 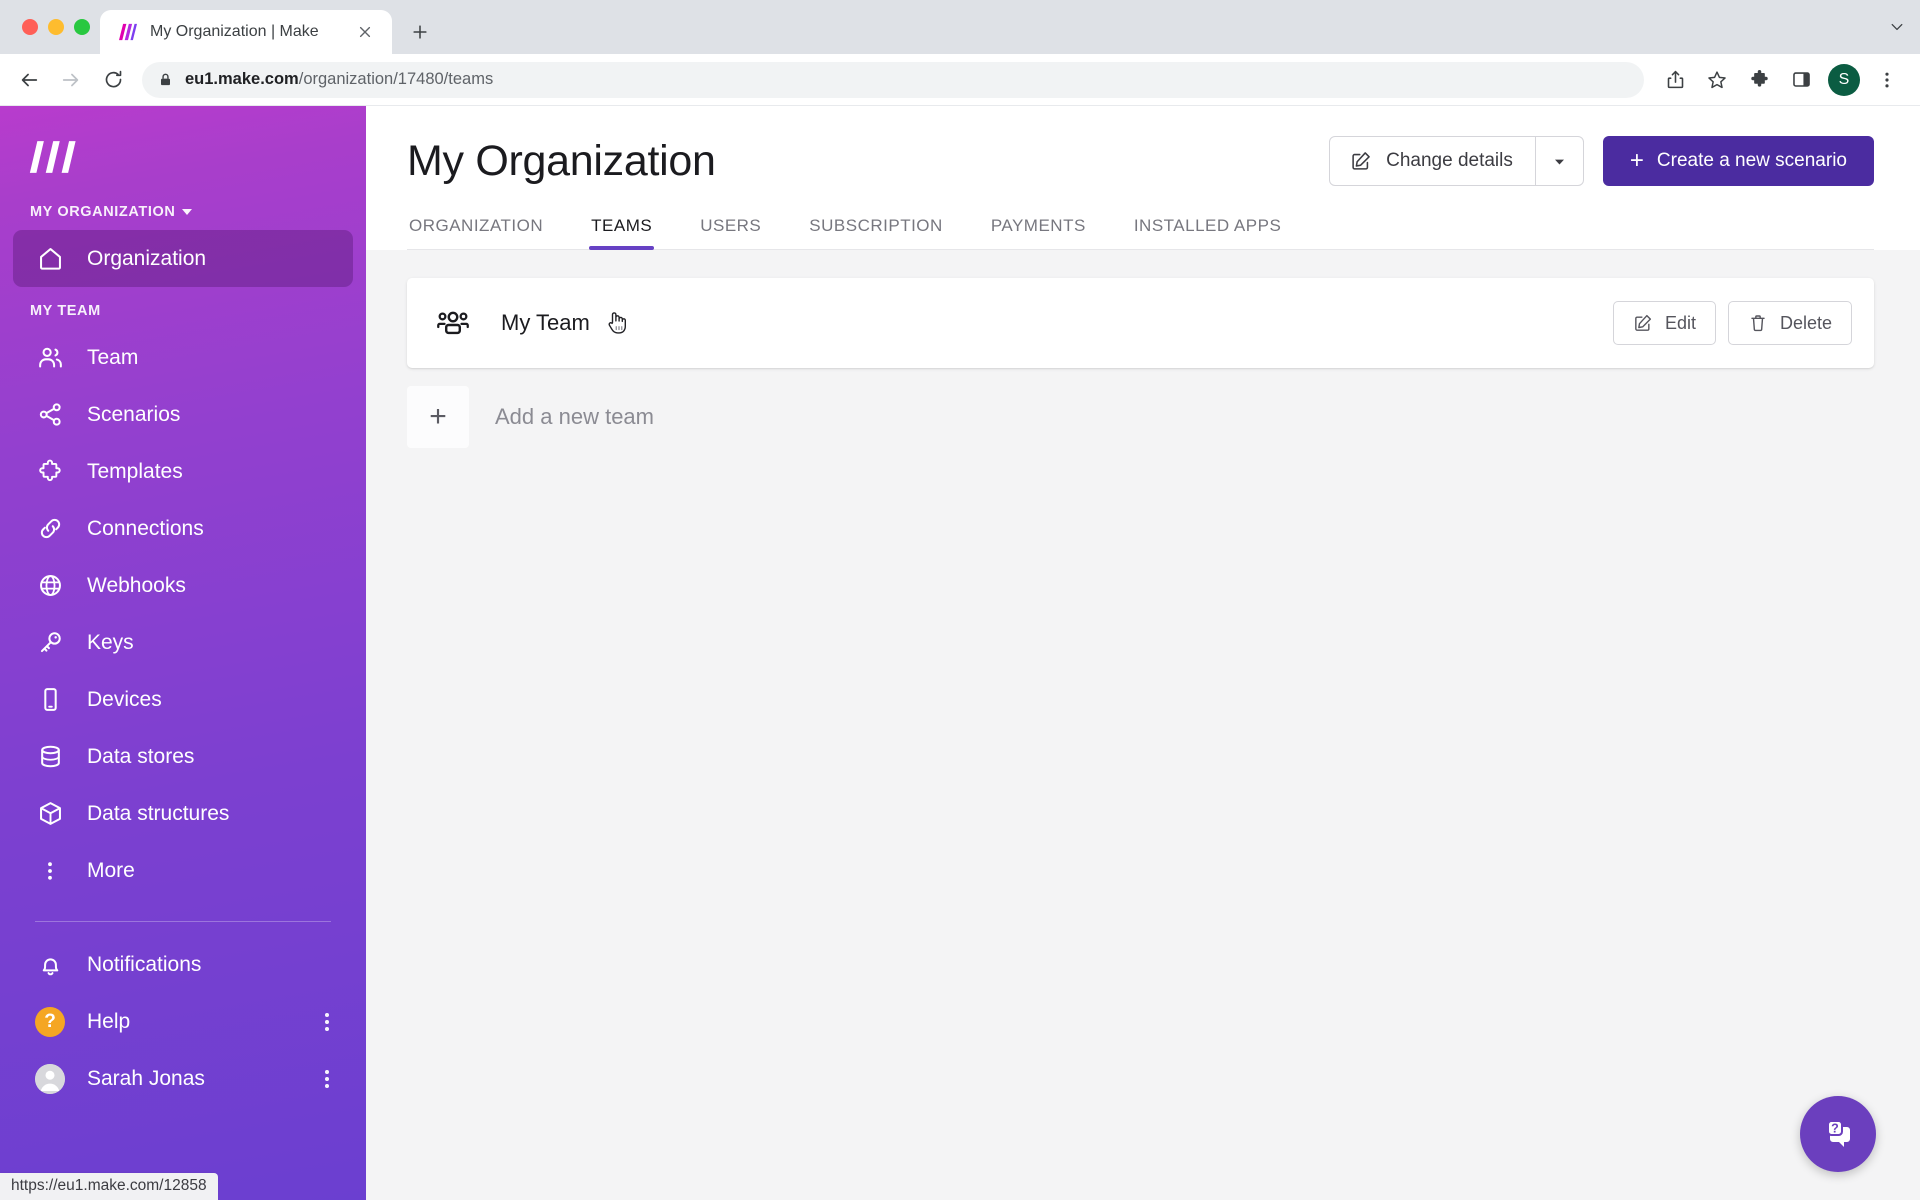 I want to click on org-switcher-label: MY ORGANIZATION, so click(x=103, y=212).